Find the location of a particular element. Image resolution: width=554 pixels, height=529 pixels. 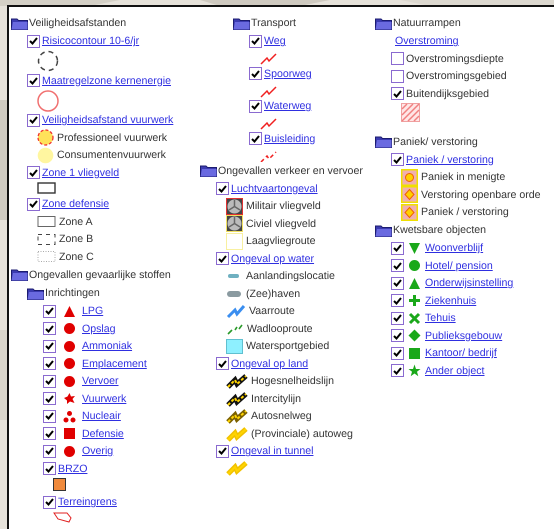

legend-label: Autosnelweg is located at coordinates (281, 416).